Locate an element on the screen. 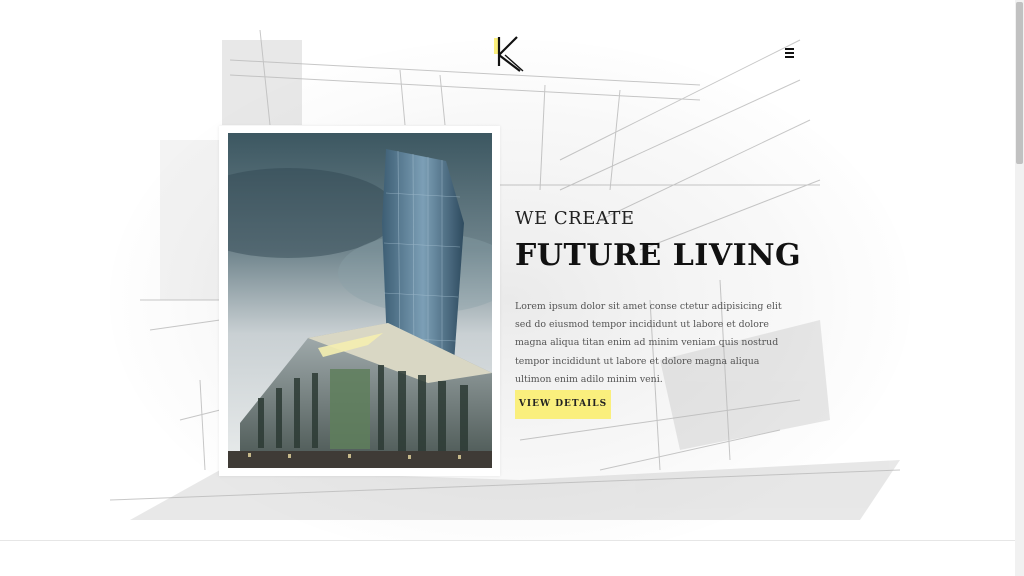 Image resolution: width=1024 pixels, height=576 pixels. view-details-button: VIEW DETAILS is located at coordinates (563, 404).